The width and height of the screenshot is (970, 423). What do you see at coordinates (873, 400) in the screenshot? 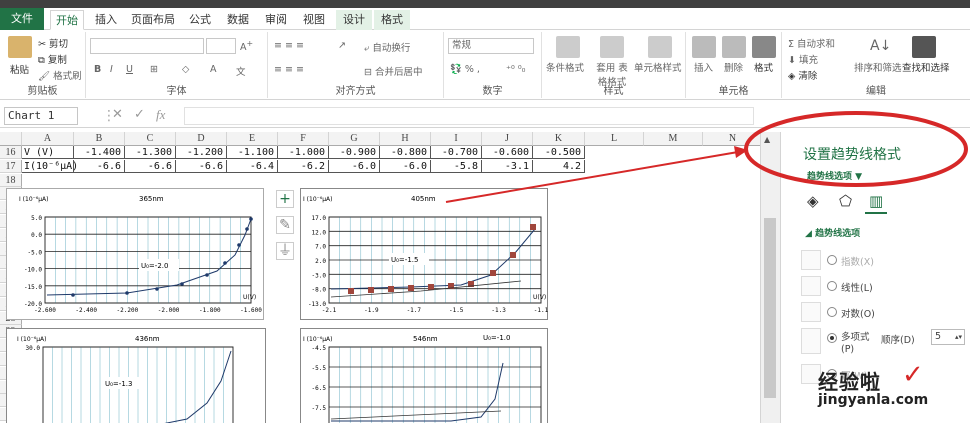
I see `watermark-url: jingyanla.com` at bounding box center [873, 400].